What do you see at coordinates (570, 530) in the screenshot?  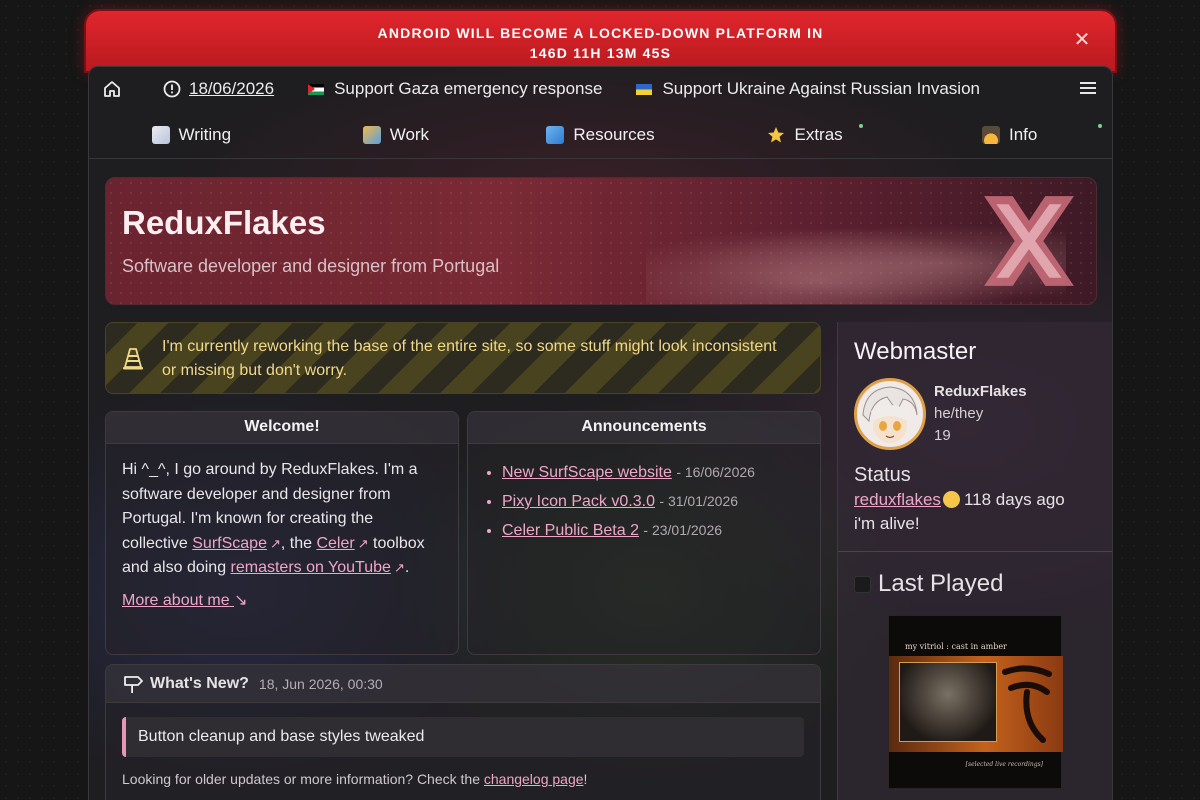 I see `announcement-link: Celer Public Beta 2` at bounding box center [570, 530].